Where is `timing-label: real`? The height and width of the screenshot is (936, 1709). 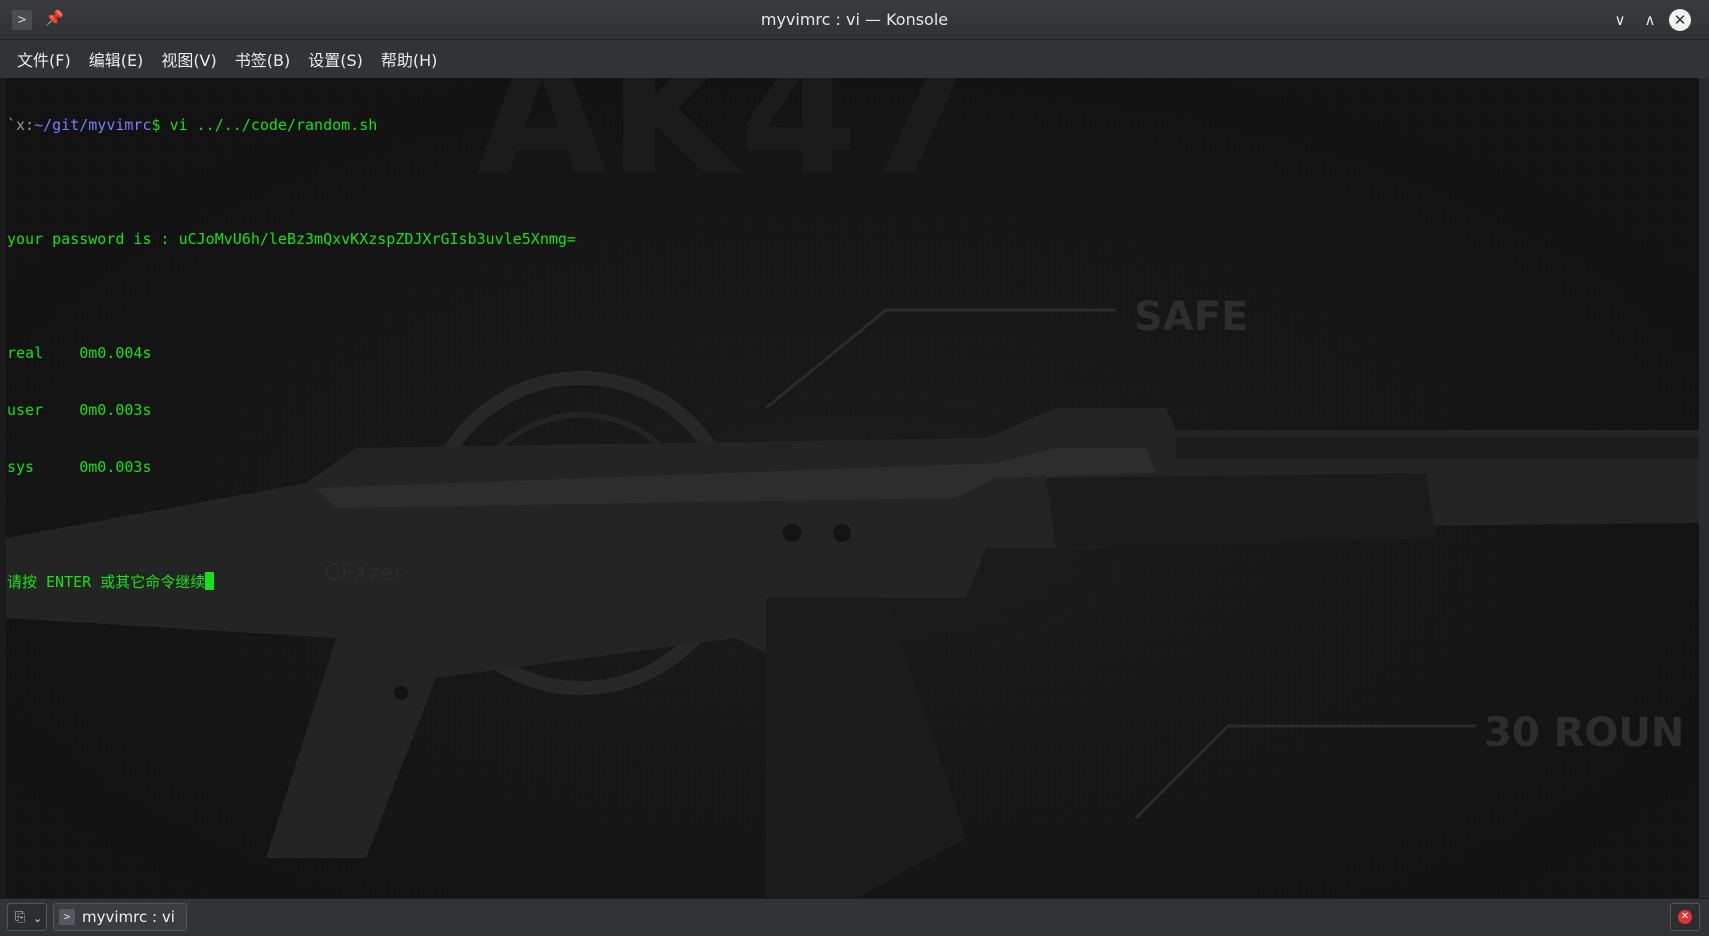 timing-label: real is located at coordinates (25, 353).